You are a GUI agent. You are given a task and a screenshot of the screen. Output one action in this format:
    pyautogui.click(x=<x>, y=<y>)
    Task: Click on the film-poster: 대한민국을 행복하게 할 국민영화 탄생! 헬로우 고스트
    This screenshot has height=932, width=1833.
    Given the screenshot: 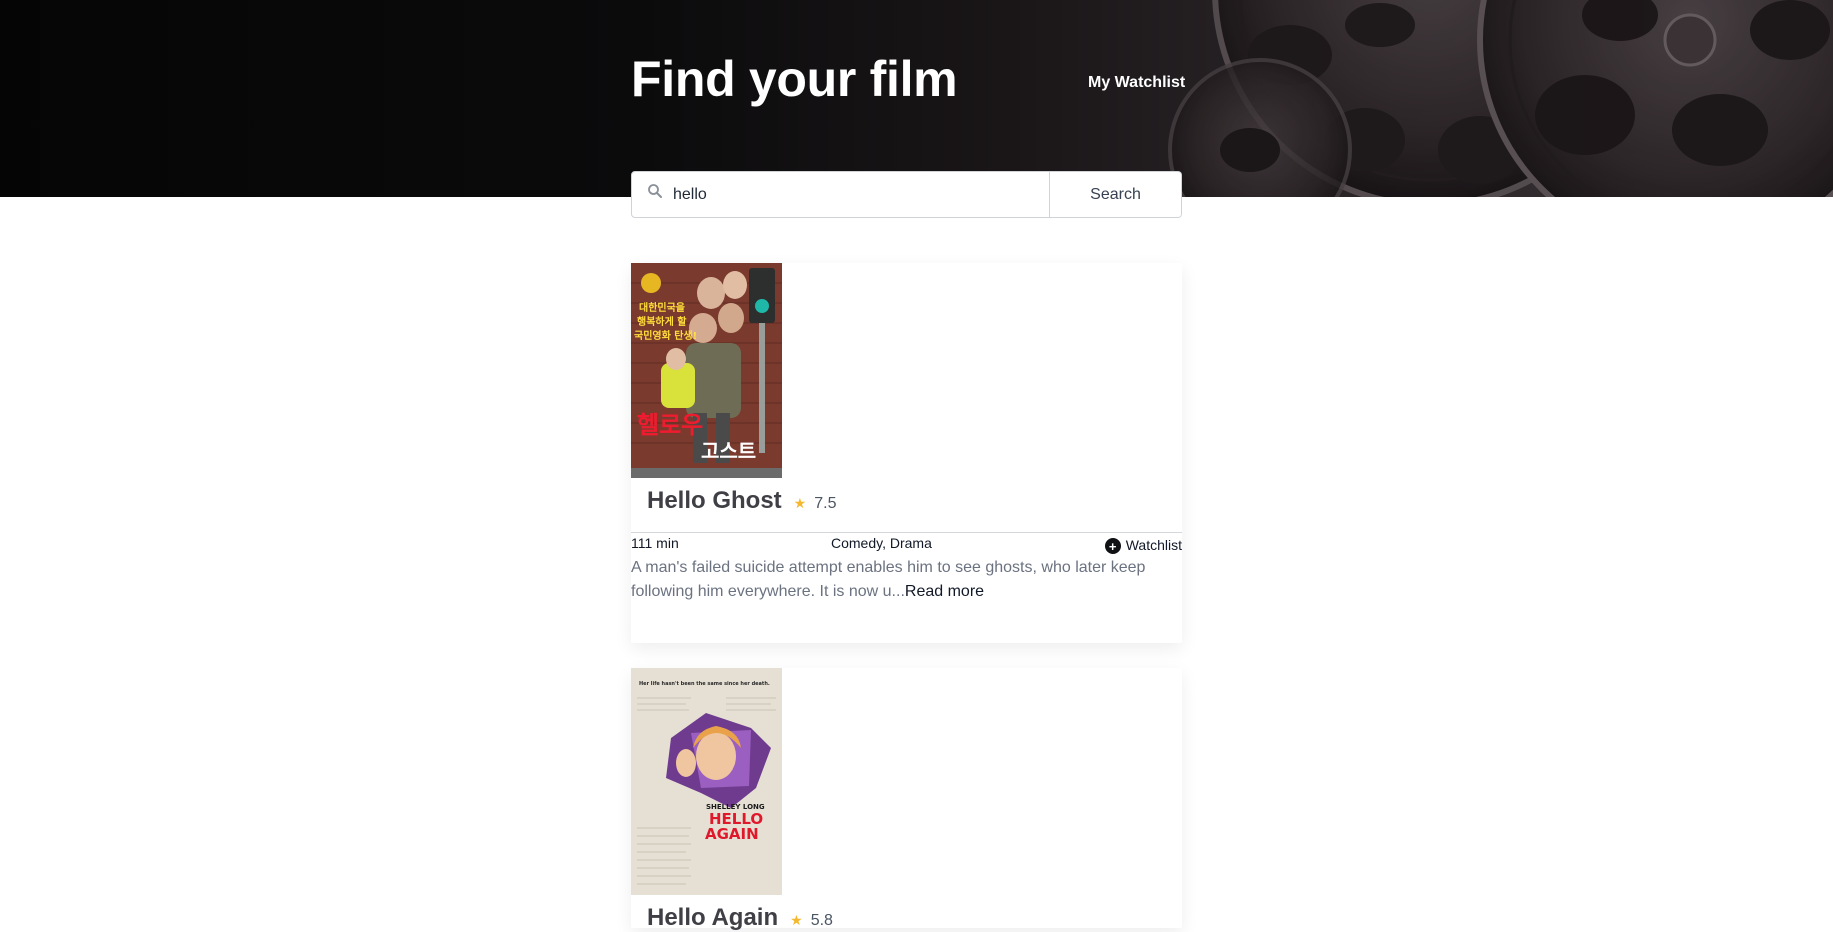 What is the action you would take?
    pyautogui.click(x=706, y=370)
    